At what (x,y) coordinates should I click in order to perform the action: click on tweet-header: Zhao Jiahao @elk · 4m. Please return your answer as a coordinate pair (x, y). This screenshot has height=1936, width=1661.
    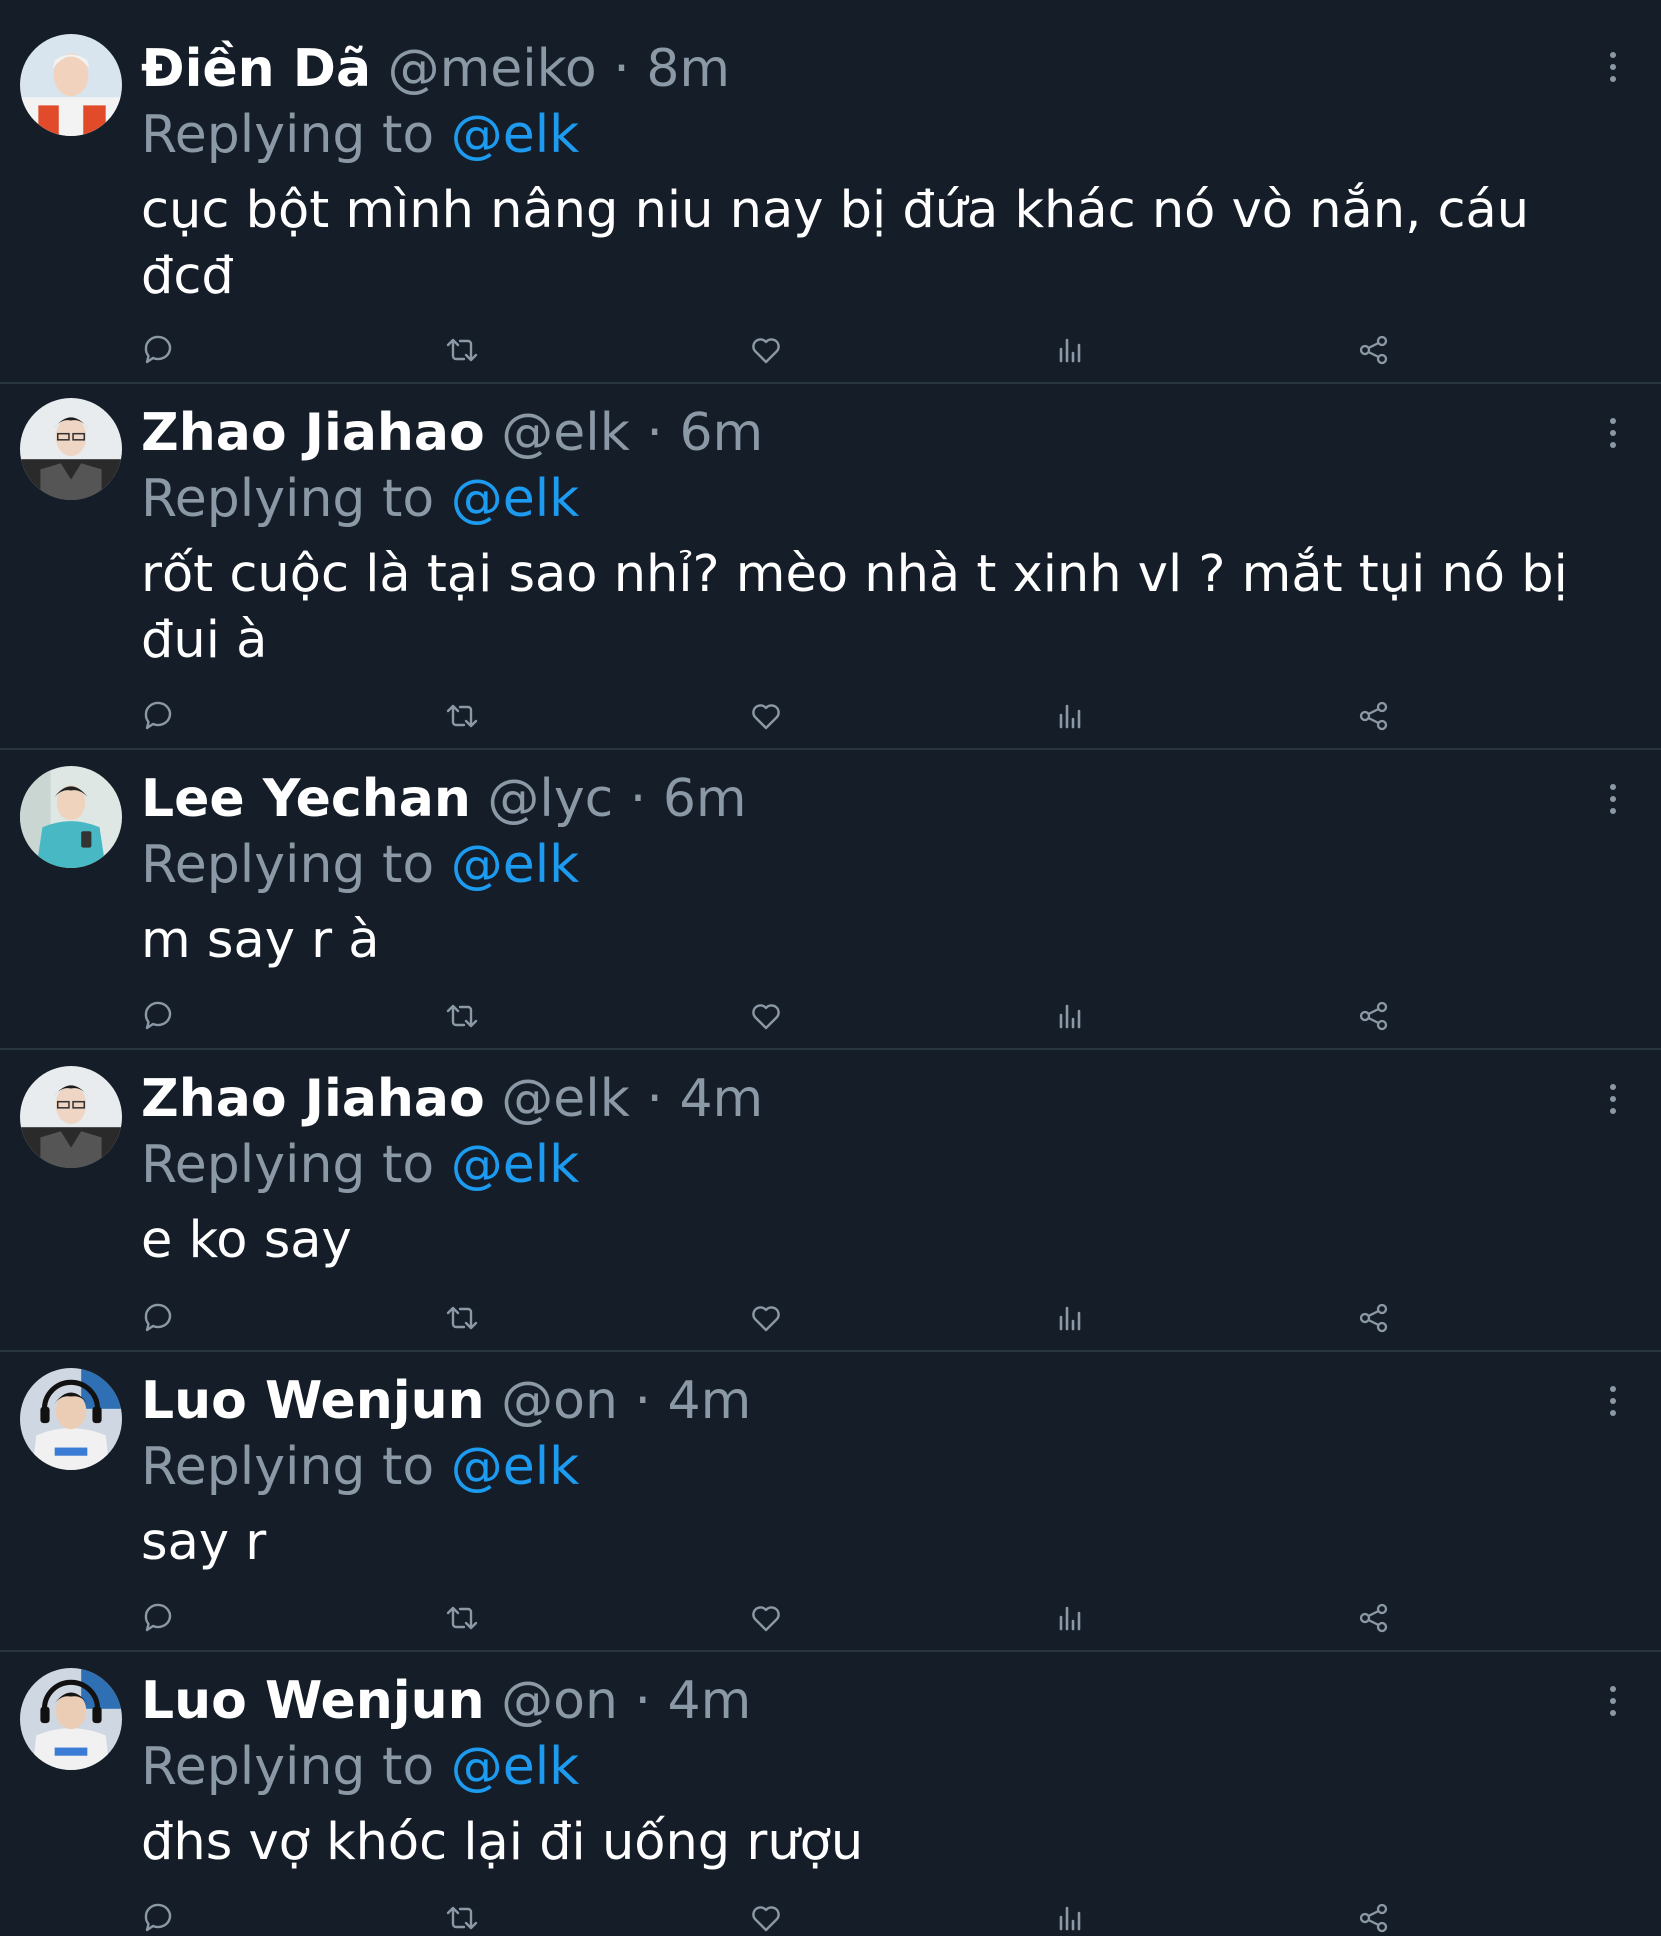
    Looking at the image, I should click on (452, 1099).